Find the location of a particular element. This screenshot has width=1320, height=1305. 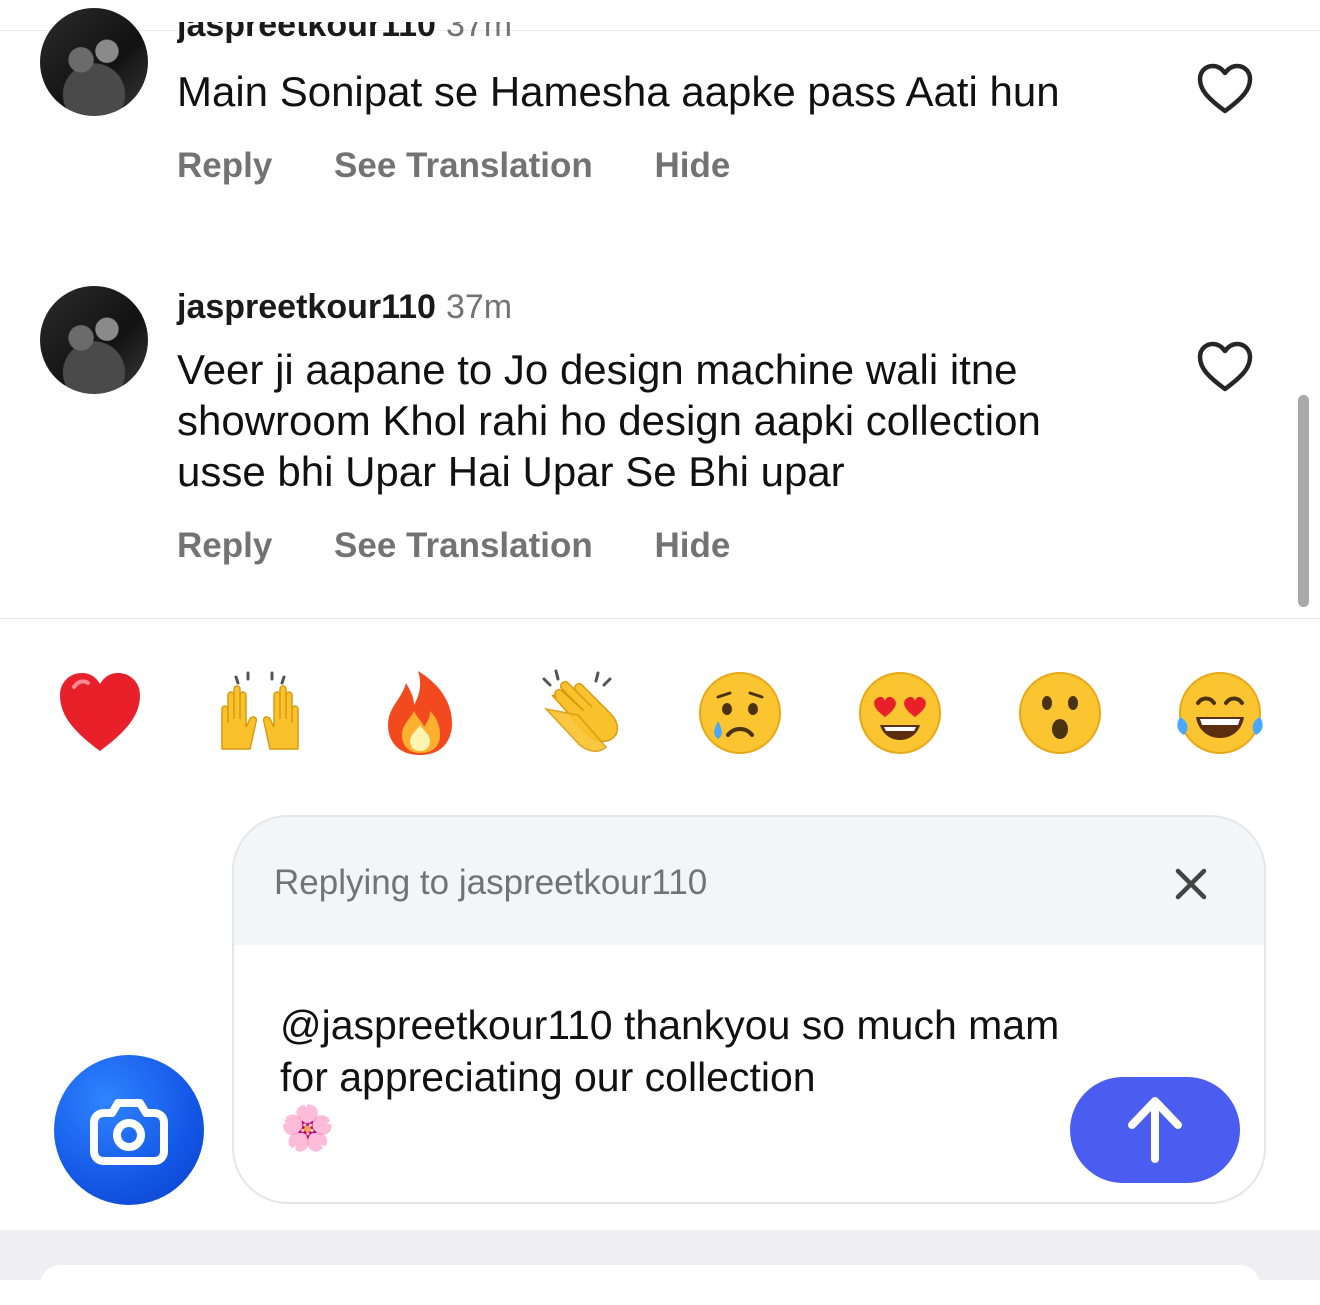

clapping-hands-emoji is located at coordinates (580, 713).